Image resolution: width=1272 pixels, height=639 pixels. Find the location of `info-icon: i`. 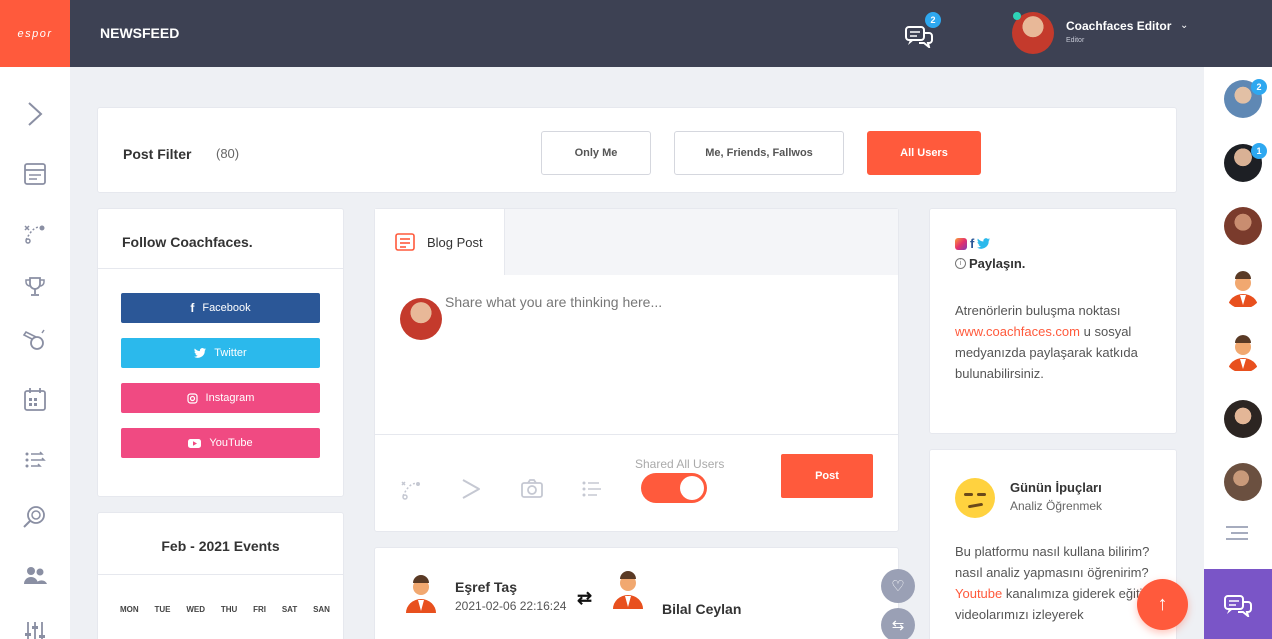

info-icon: i is located at coordinates (960, 263).